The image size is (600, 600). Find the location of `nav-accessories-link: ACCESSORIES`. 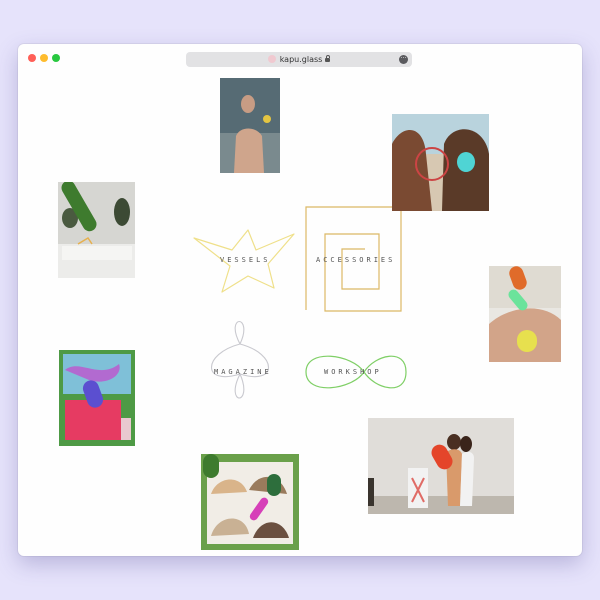

nav-accessories-link: ACCESSORIES is located at coordinates (355, 260).